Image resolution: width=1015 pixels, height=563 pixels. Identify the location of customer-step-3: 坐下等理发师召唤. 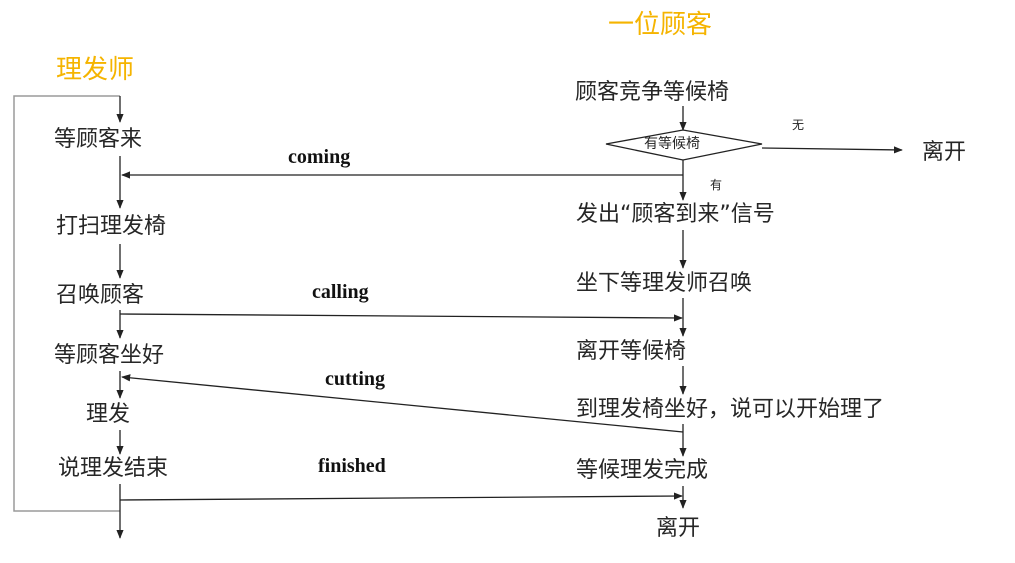
(664, 283).